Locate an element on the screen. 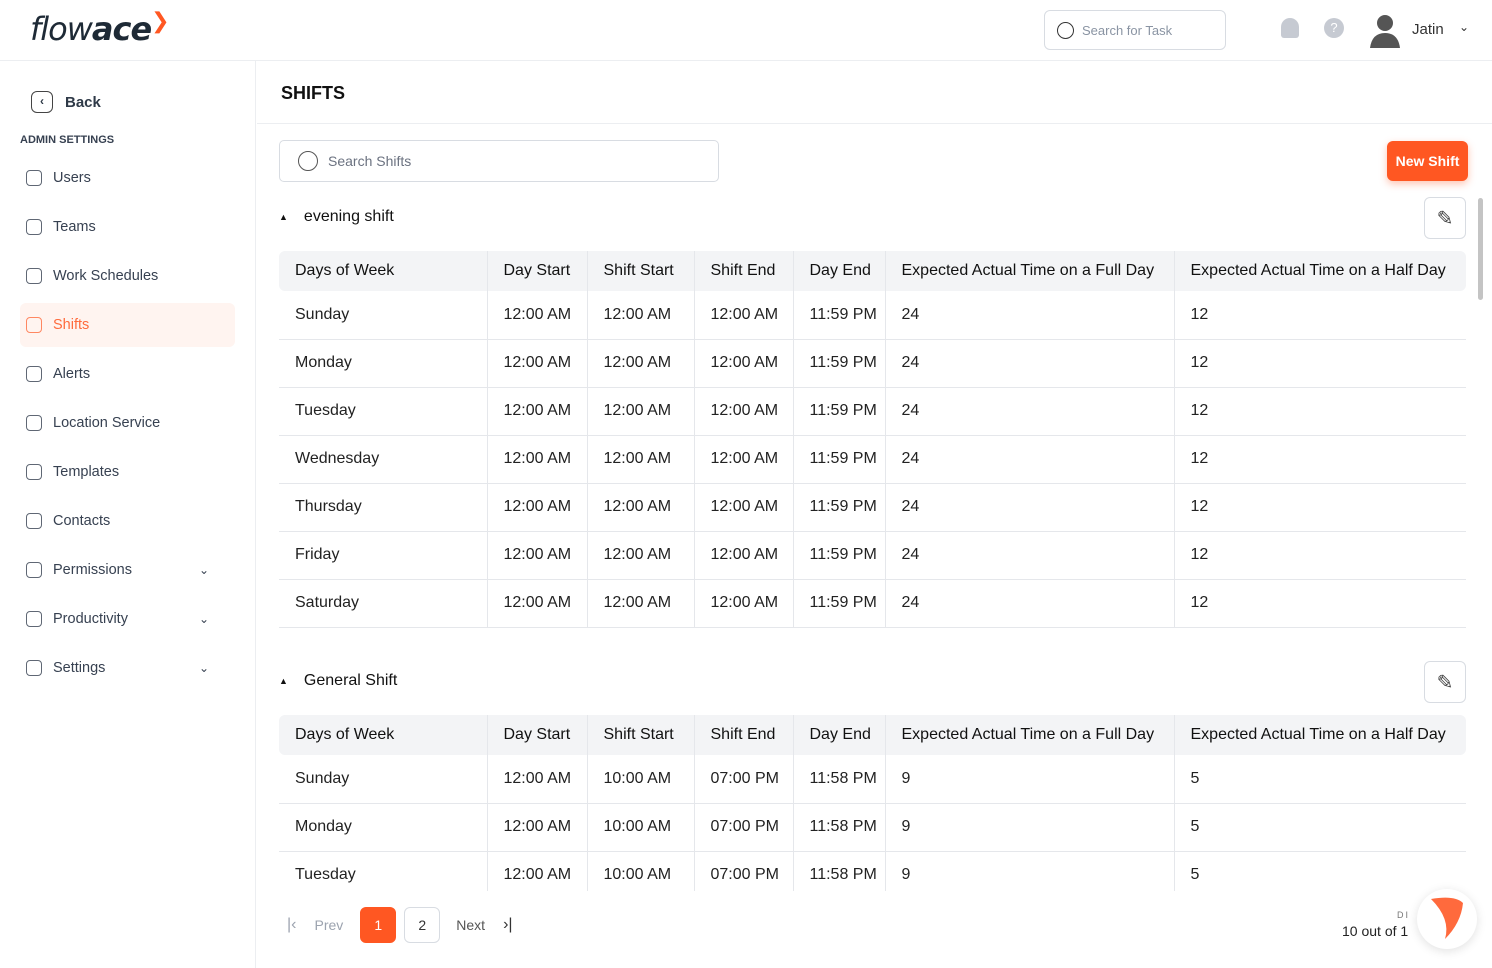 The image size is (1492, 968). next-button: Next is located at coordinates (470, 925).